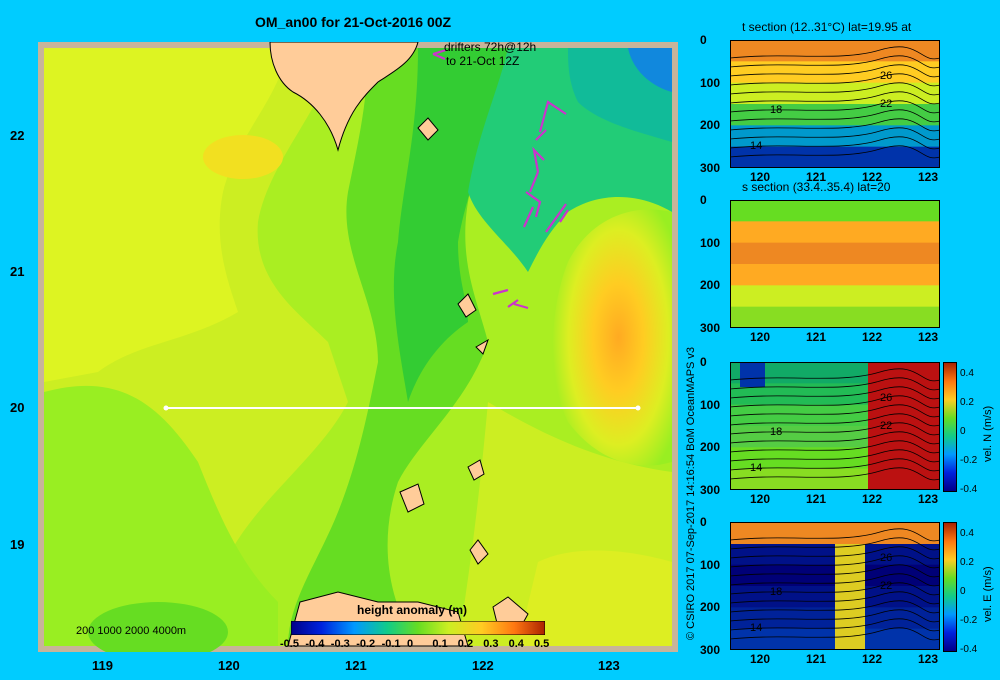  Describe the element at coordinates (988, 433) in the screenshot. I see `section-colorbar-label: vel. N (m/s)` at that location.